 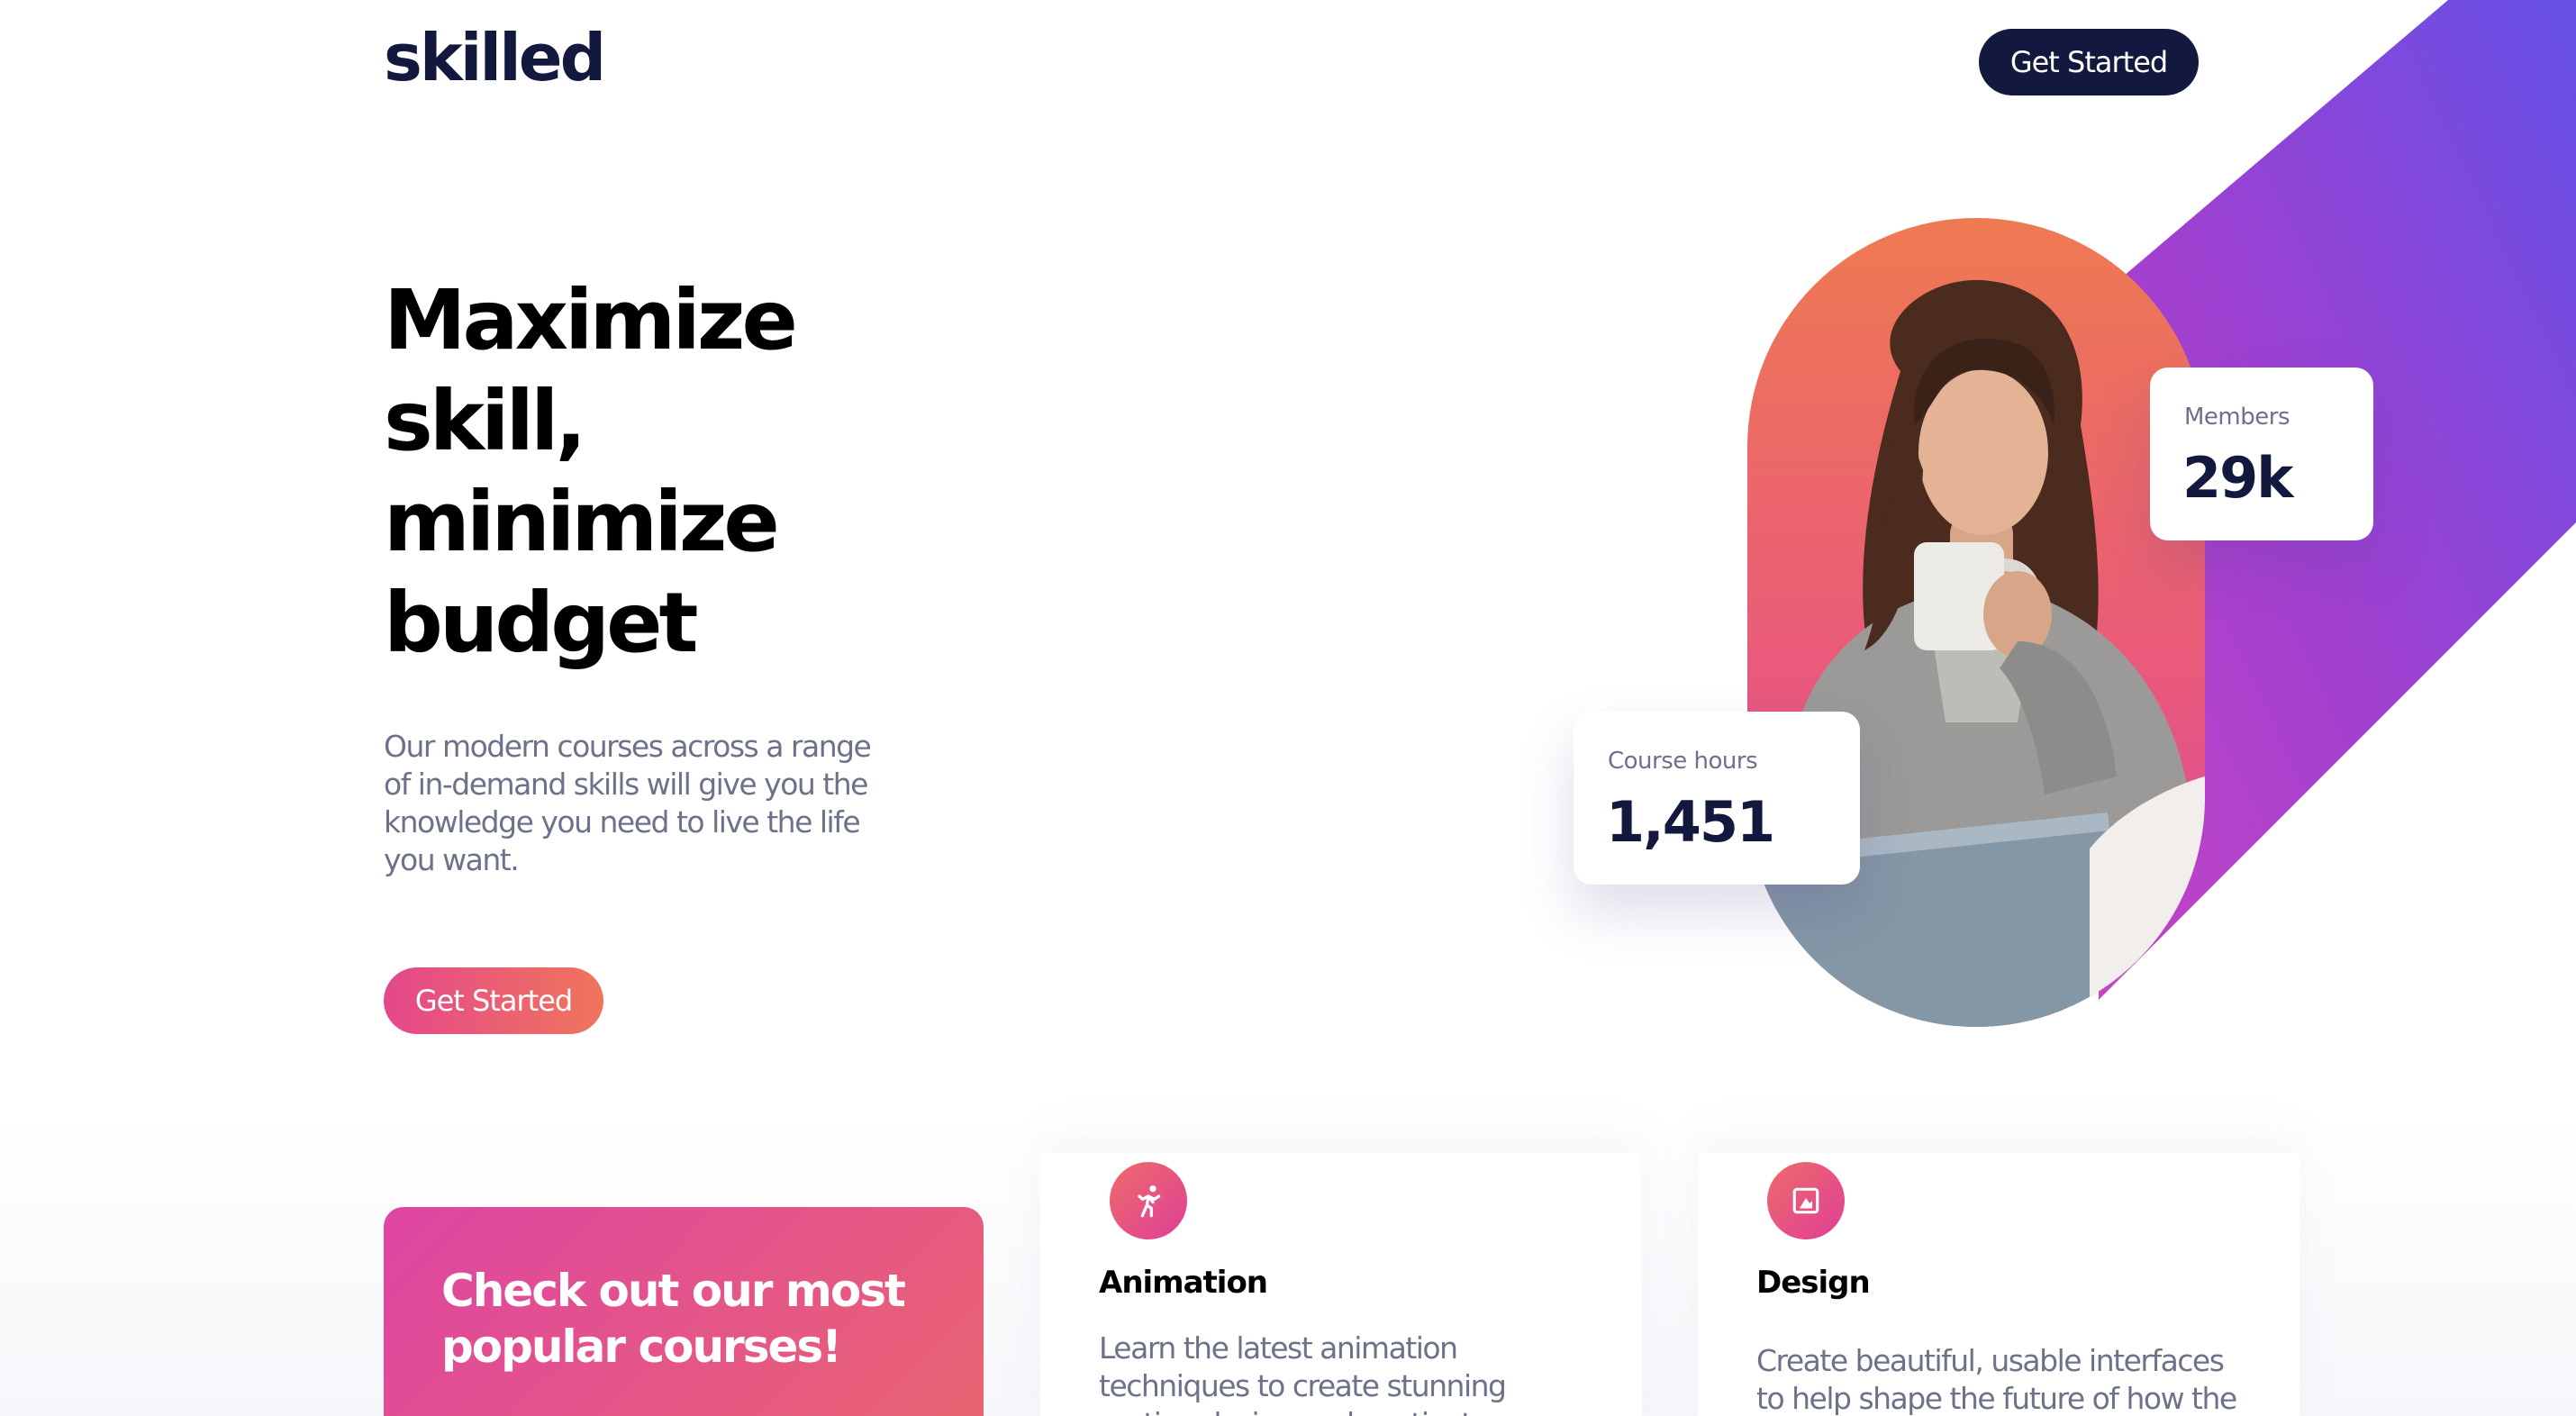 I want to click on running-figure-icon, so click(x=1148, y=1200).